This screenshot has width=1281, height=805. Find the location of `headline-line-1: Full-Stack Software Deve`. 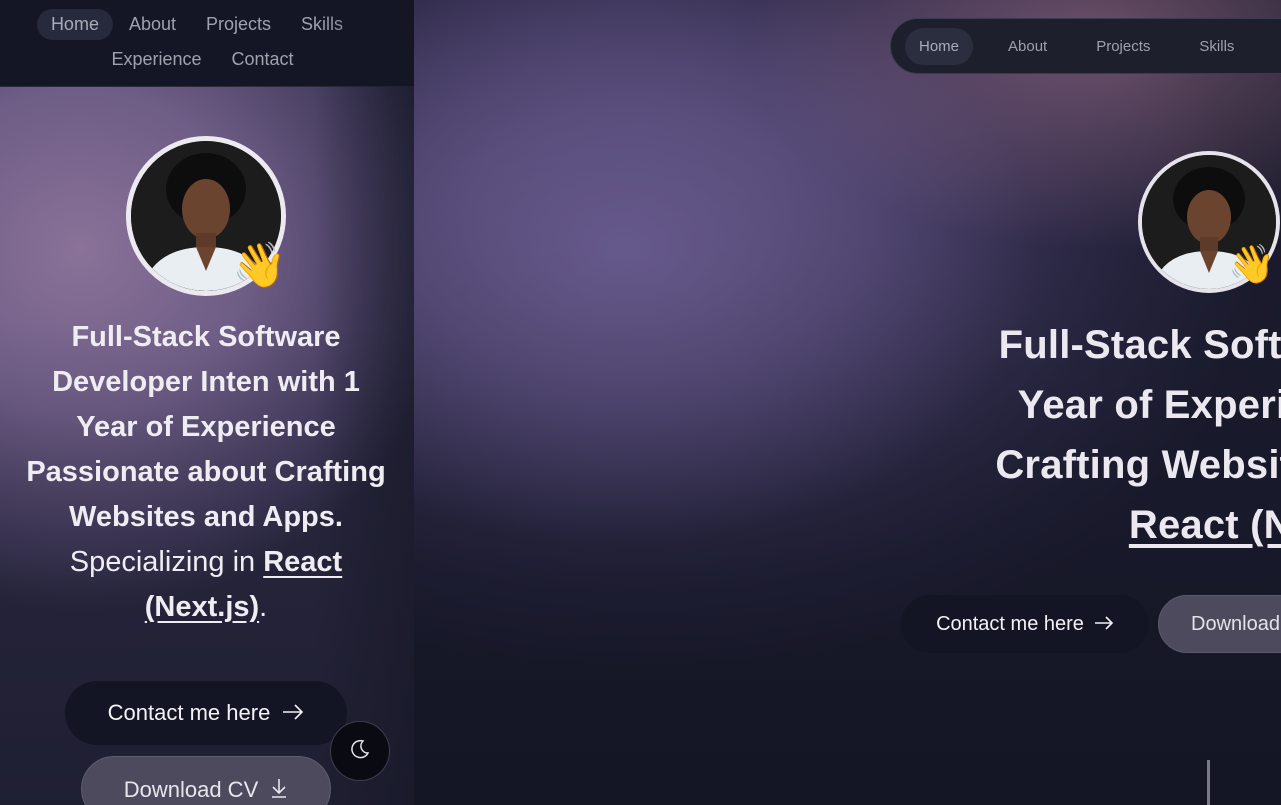

headline-line-1: Full-Stack Software Deve is located at coordinates (1139, 345).